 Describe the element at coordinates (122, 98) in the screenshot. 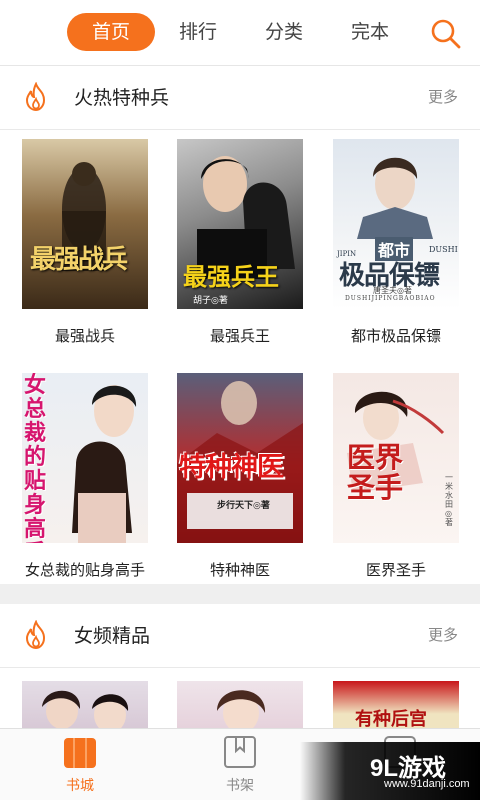

I see `section-title: 火热特种兵` at that location.